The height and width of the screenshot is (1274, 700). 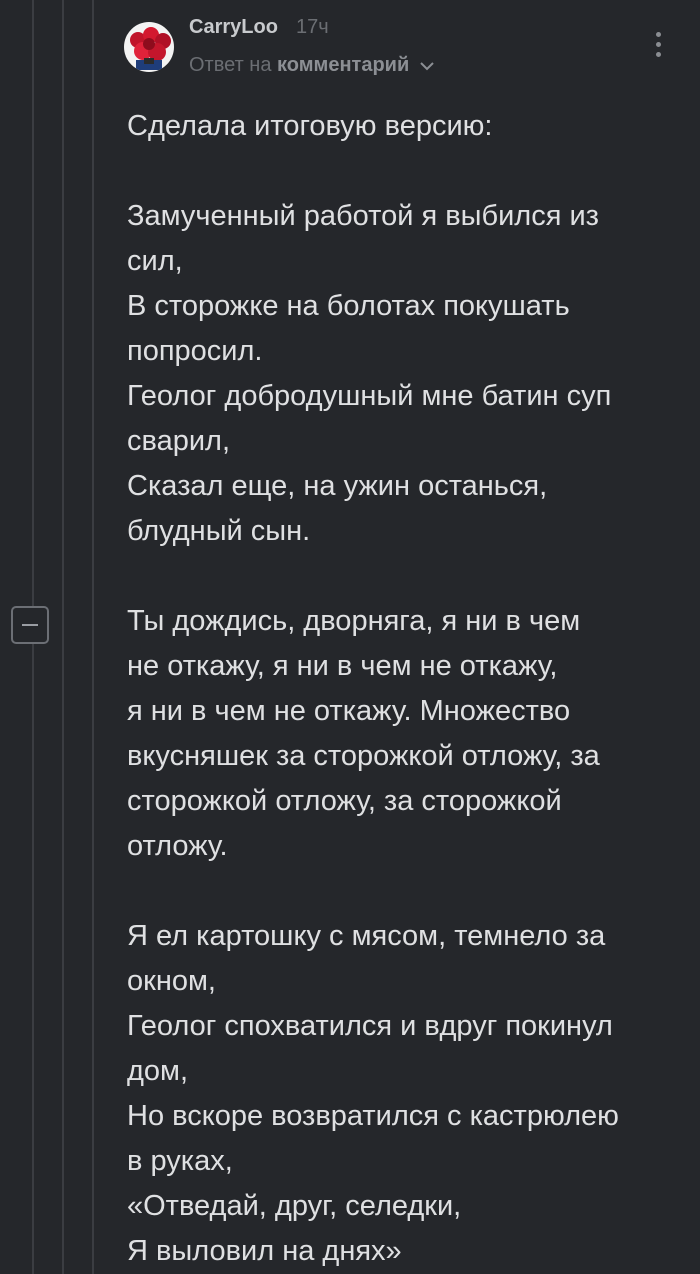 What do you see at coordinates (427, 66) in the screenshot?
I see `chevron-down-icon` at bounding box center [427, 66].